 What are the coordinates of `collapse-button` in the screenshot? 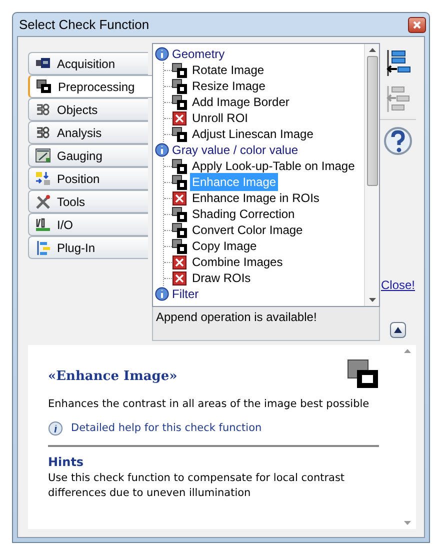 It's located at (398, 330).